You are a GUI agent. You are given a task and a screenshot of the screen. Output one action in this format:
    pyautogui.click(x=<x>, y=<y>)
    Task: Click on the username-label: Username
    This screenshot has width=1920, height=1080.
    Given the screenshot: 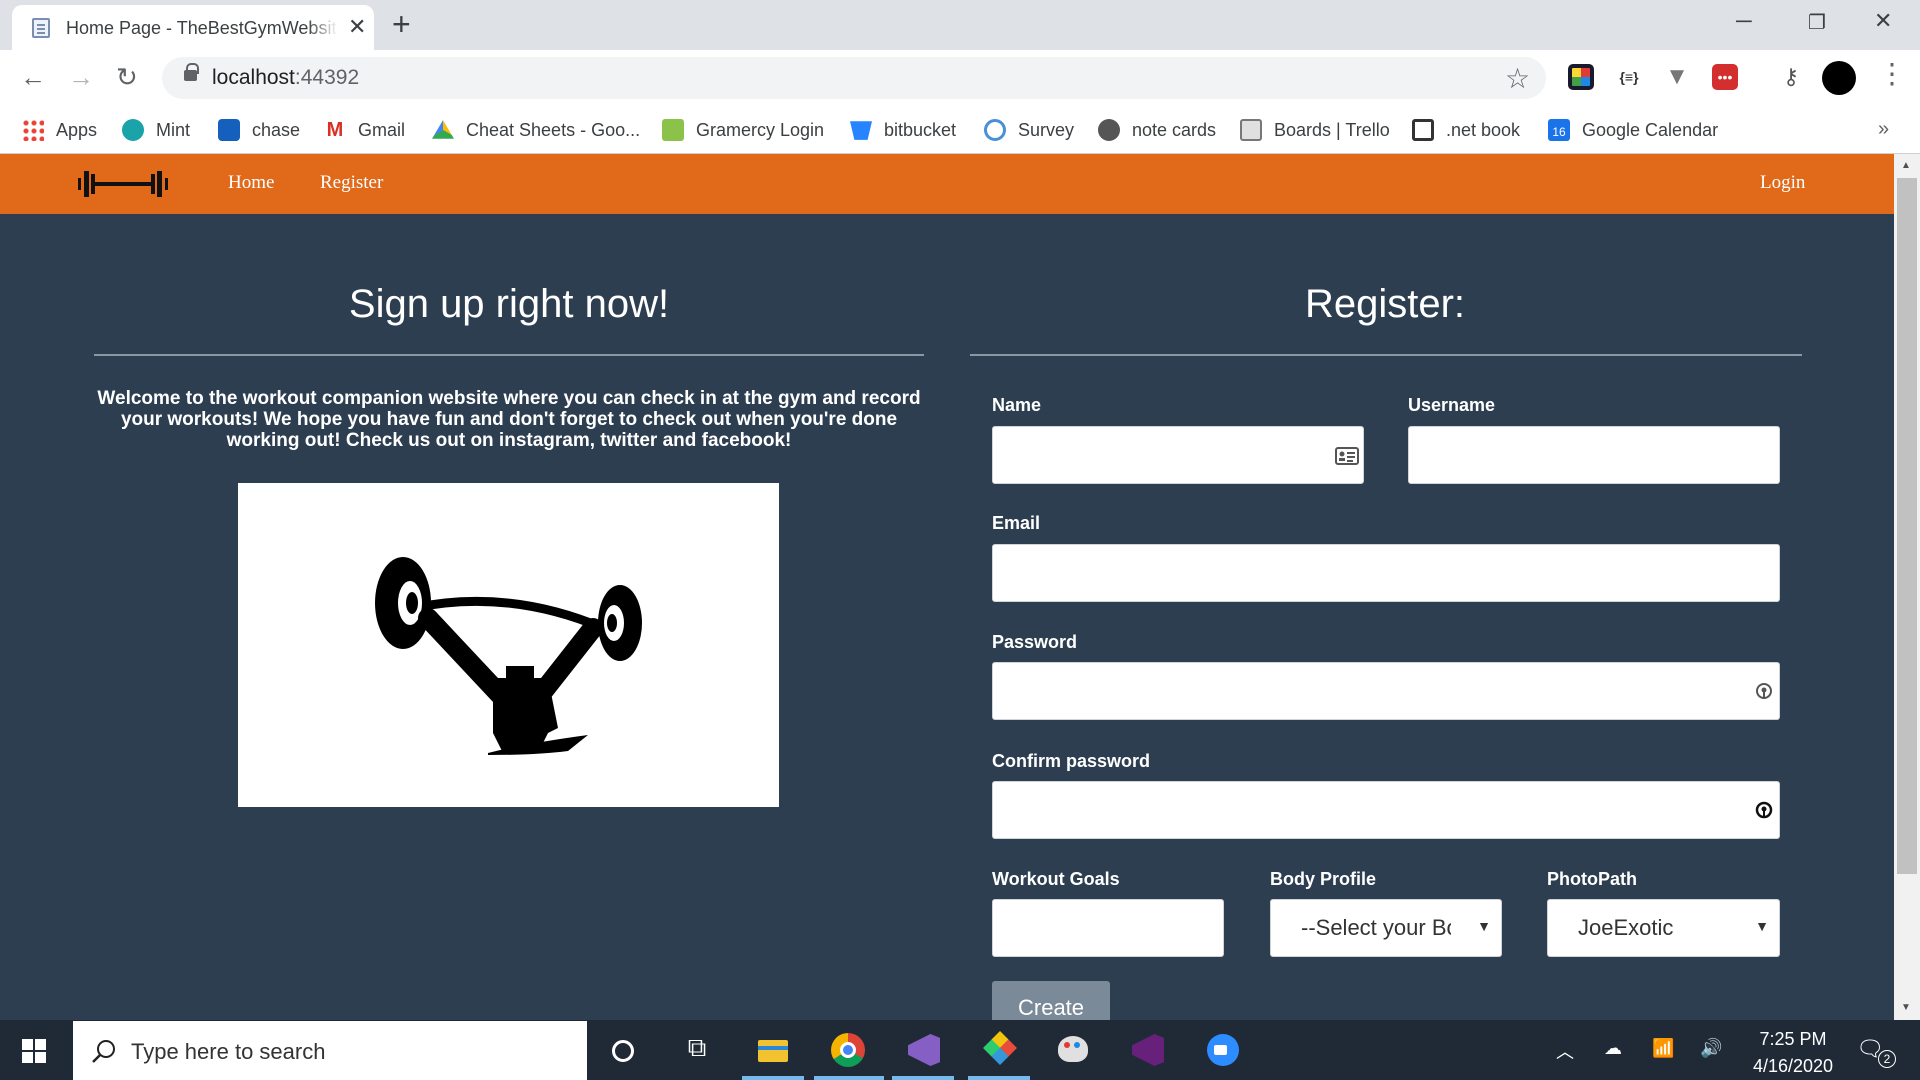 What is the action you would take?
    pyautogui.click(x=1452, y=405)
    